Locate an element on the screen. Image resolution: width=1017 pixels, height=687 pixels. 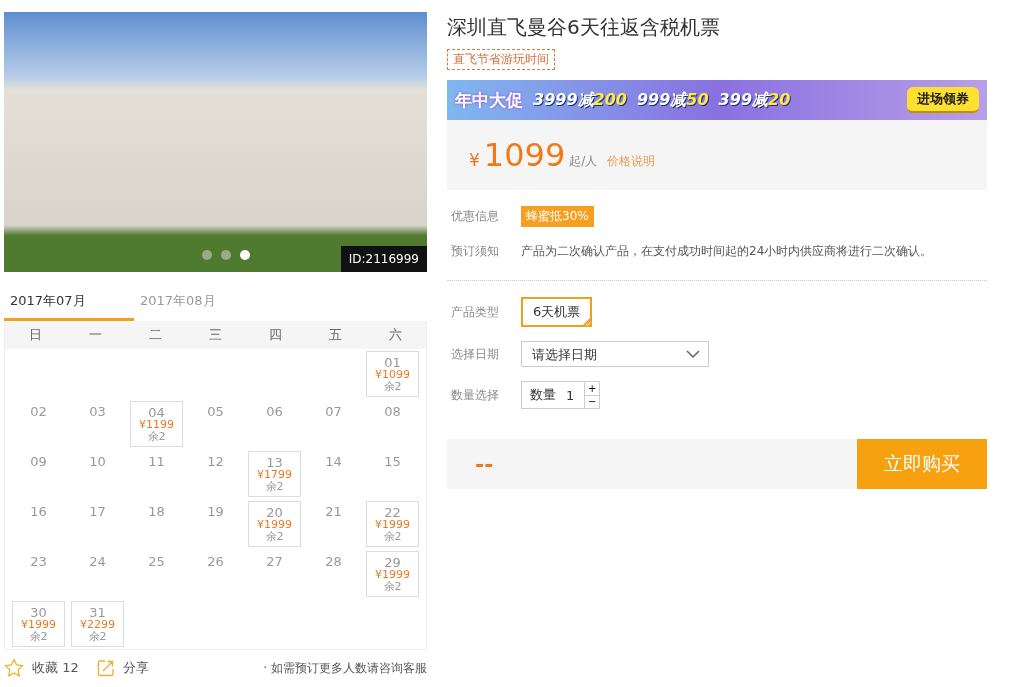
field-label: 优惠信息 is located at coordinates (475, 216).